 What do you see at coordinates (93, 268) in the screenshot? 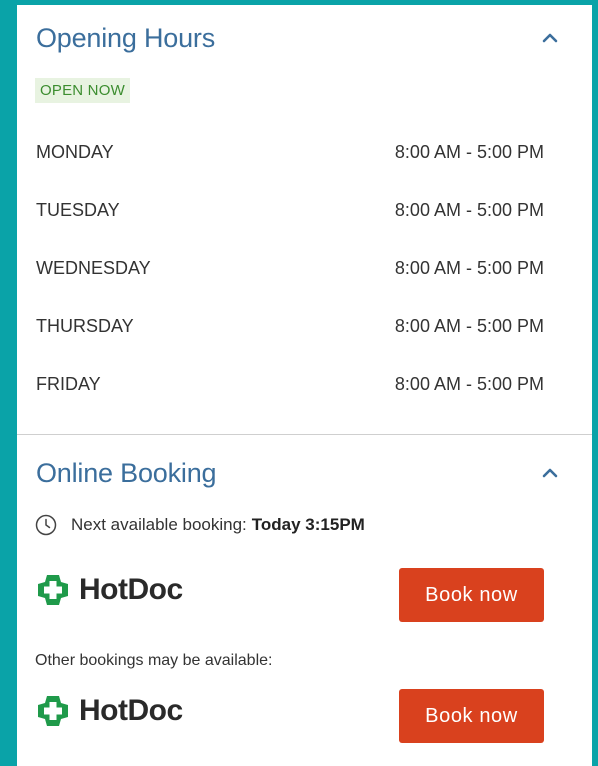
I see `day-label: WEDNESDAY` at bounding box center [93, 268].